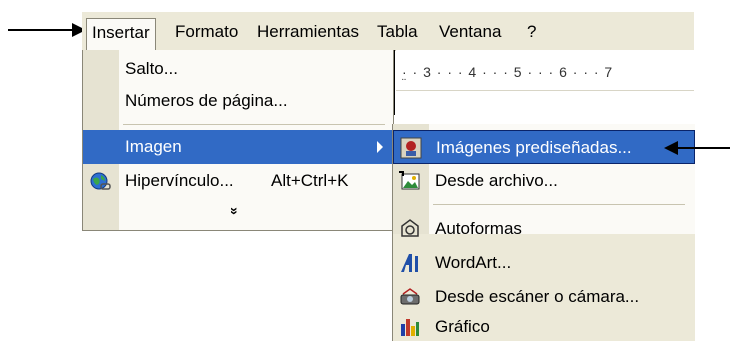 This screenshot has height=344, width=735. Describe the element at coordinates (544, 327) in the screenshot. I see `submenu-item-grafico: Gráfico` at that location.